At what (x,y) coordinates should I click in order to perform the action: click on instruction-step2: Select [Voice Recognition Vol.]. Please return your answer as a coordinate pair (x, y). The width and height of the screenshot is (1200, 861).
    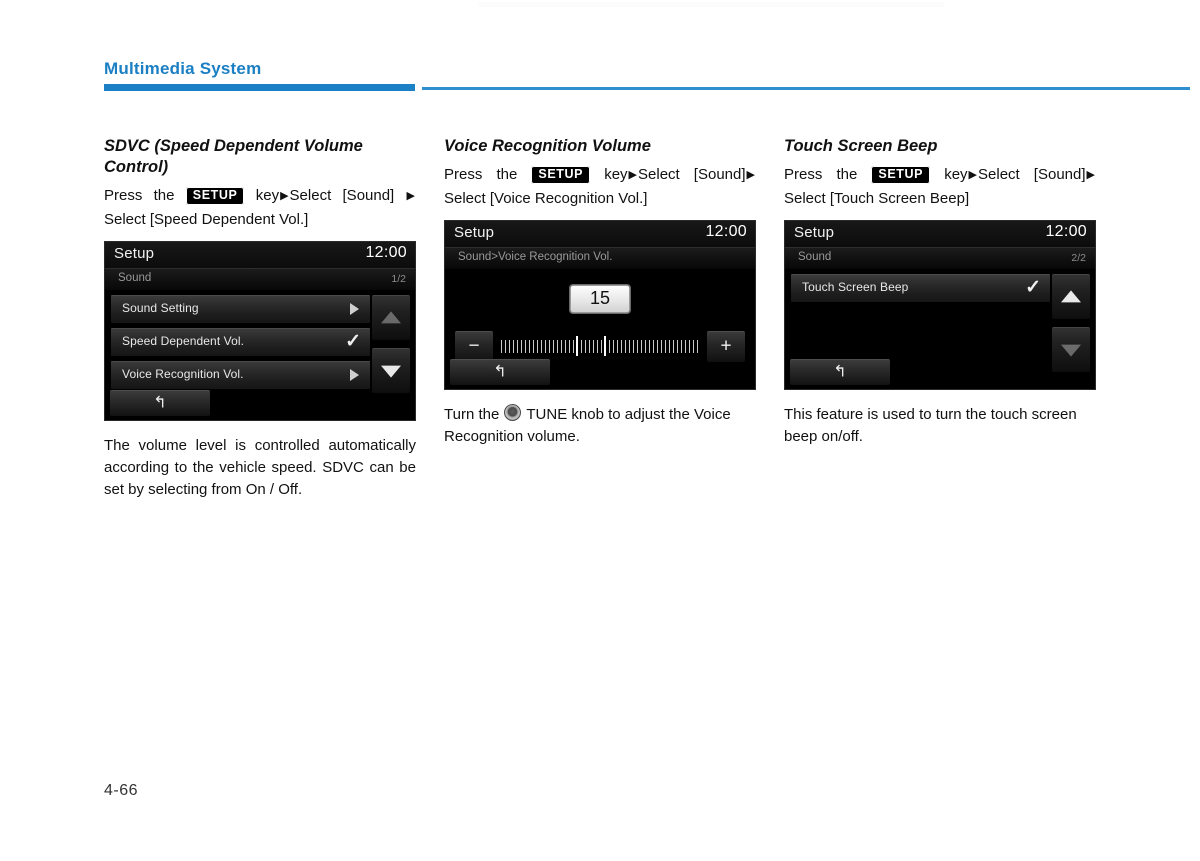
    Looking at the image, I should click on (546, 198).